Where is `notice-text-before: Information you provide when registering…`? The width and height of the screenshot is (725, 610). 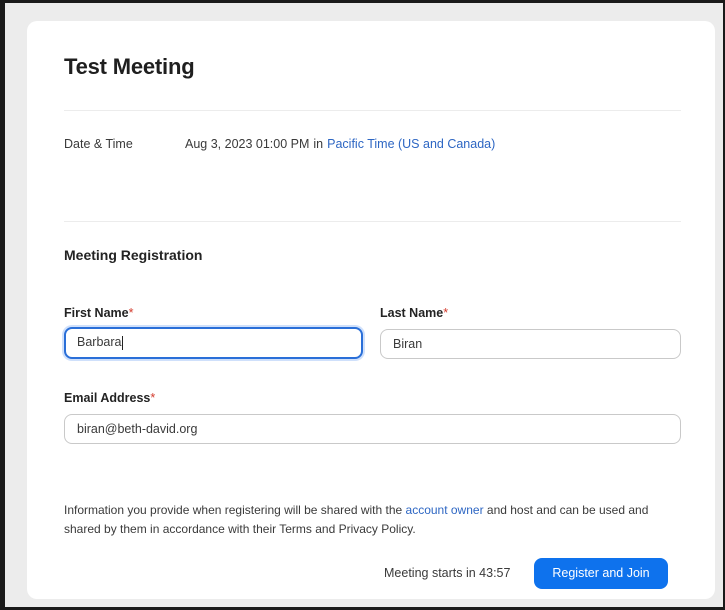 notice-text-before: Information you provide when registering… is located at coordinates (235, 510).